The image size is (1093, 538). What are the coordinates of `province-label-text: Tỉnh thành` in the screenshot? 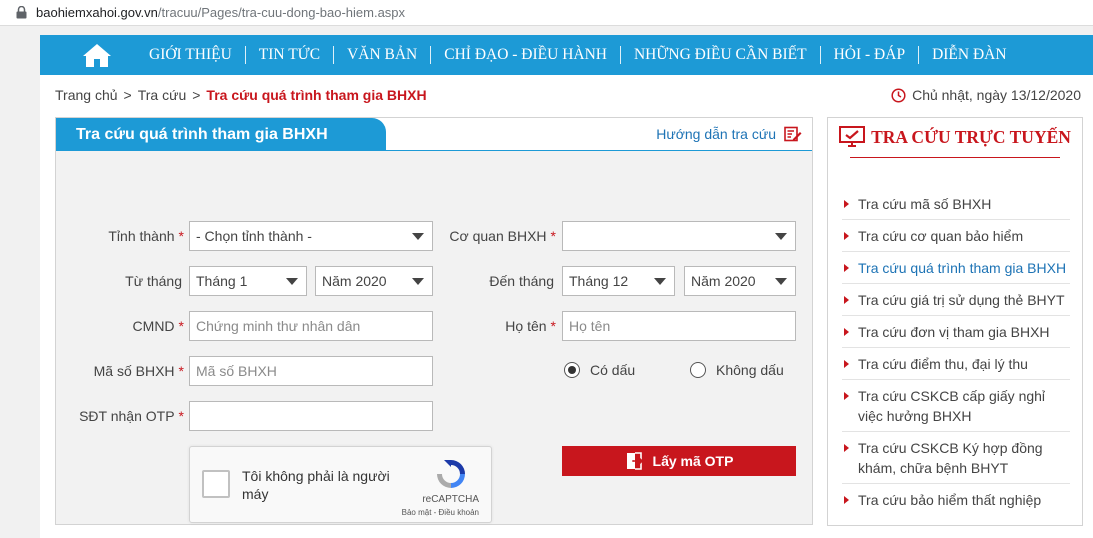 It's located at (141, 236).